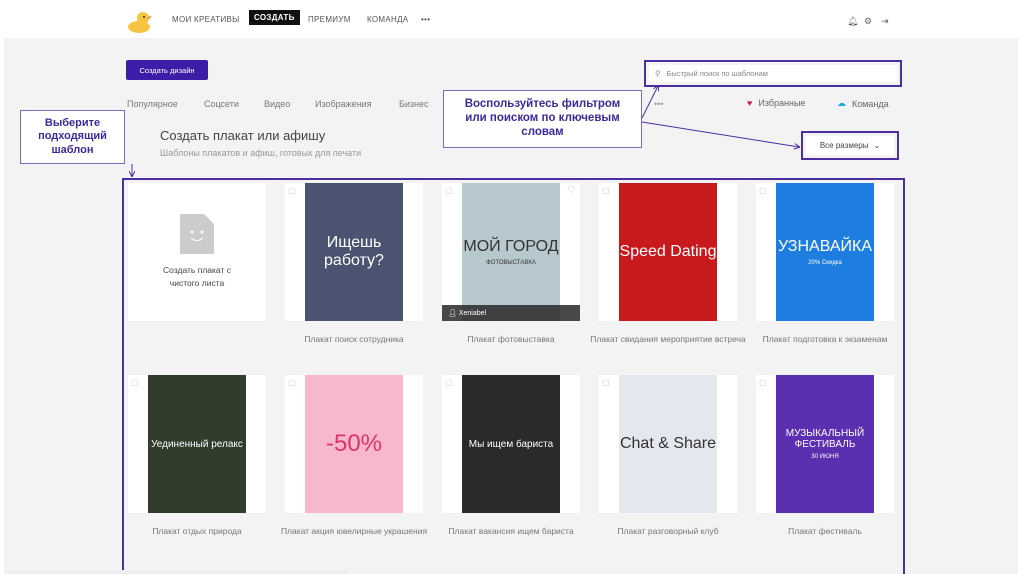 The width and height of the screenshot is (1024, 574). I want to click on team-label: Команда, so click(870, 103).